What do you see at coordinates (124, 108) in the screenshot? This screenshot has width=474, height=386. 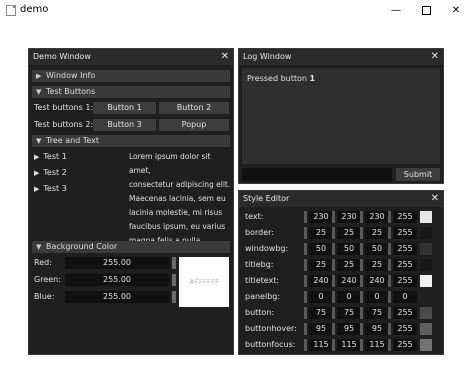 I see `button-1: Button 1` at bounding box center [124, 108].